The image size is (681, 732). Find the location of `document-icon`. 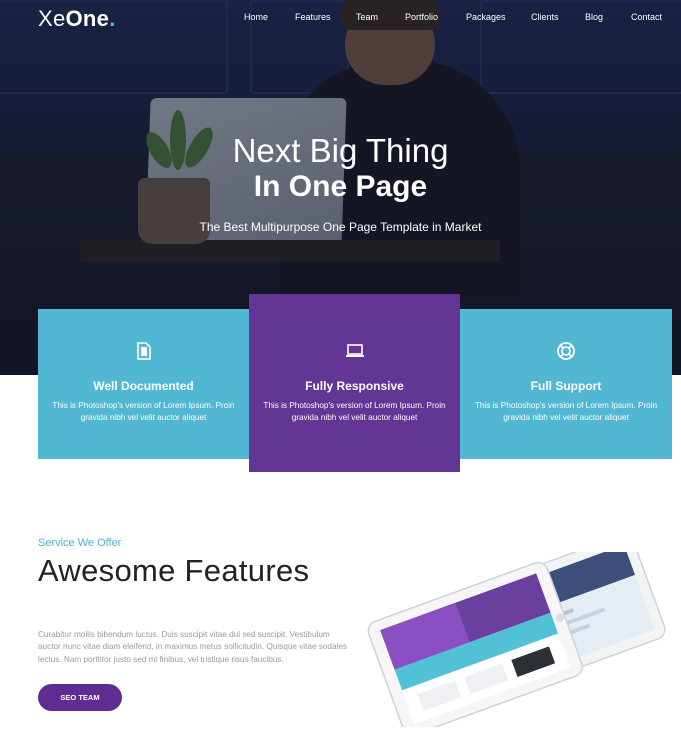

document-icon is located at coordinates (143, 351).